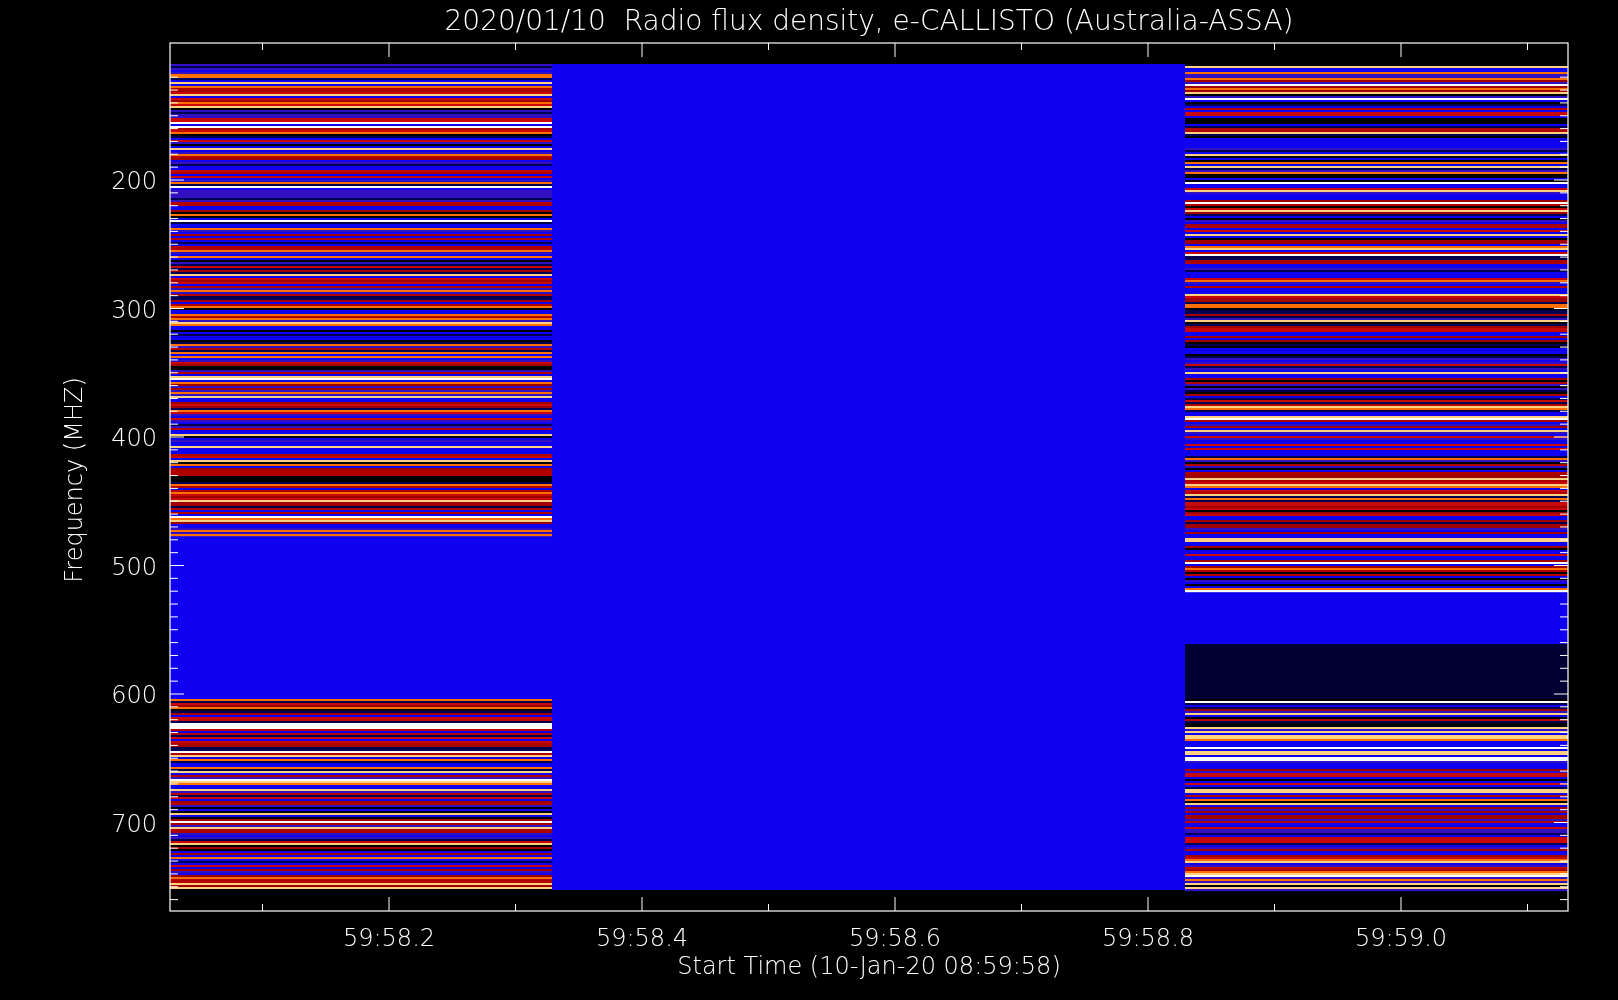  Describe the element at coordinates (1148, 938) in the screenshot. I see `x-tick-label: 59:58.8` at that location.